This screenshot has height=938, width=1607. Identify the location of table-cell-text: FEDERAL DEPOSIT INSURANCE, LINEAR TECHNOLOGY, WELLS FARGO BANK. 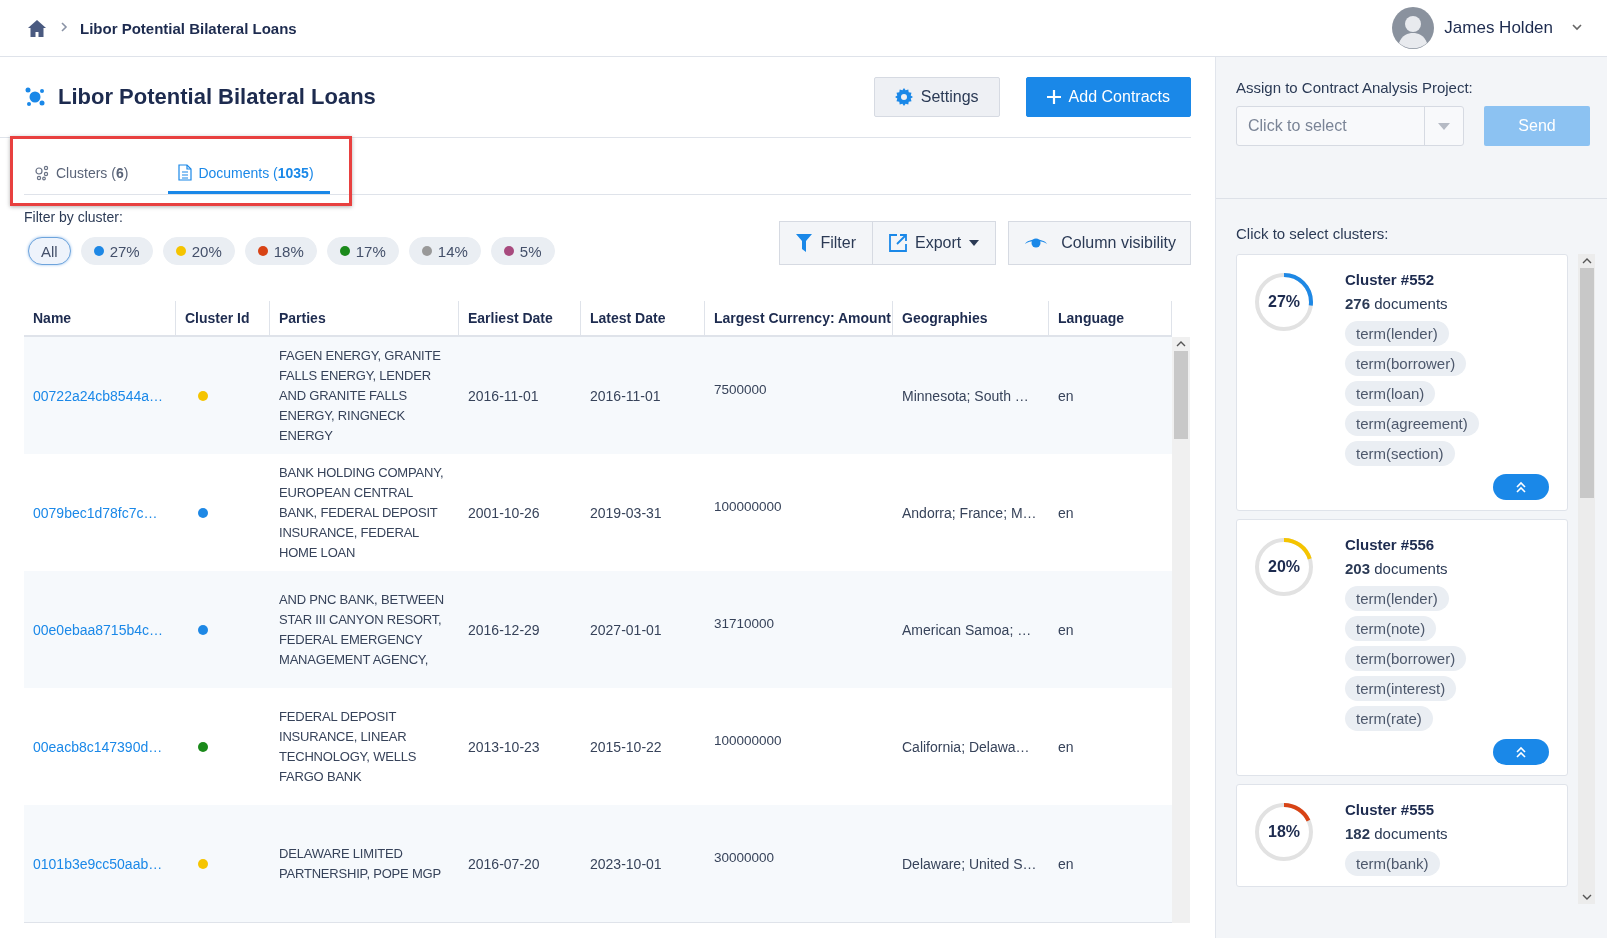
(348, 746).